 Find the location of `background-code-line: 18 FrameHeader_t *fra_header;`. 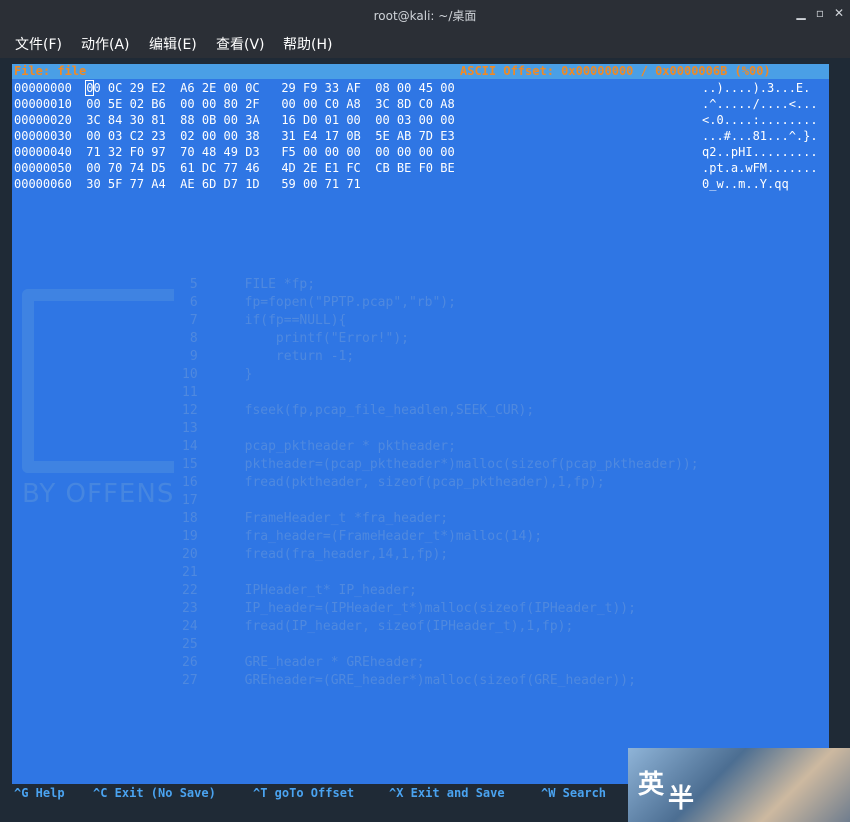

background-code-line: 18 FrameHeader_t *fra_header; is located at coordinates (315, 518).